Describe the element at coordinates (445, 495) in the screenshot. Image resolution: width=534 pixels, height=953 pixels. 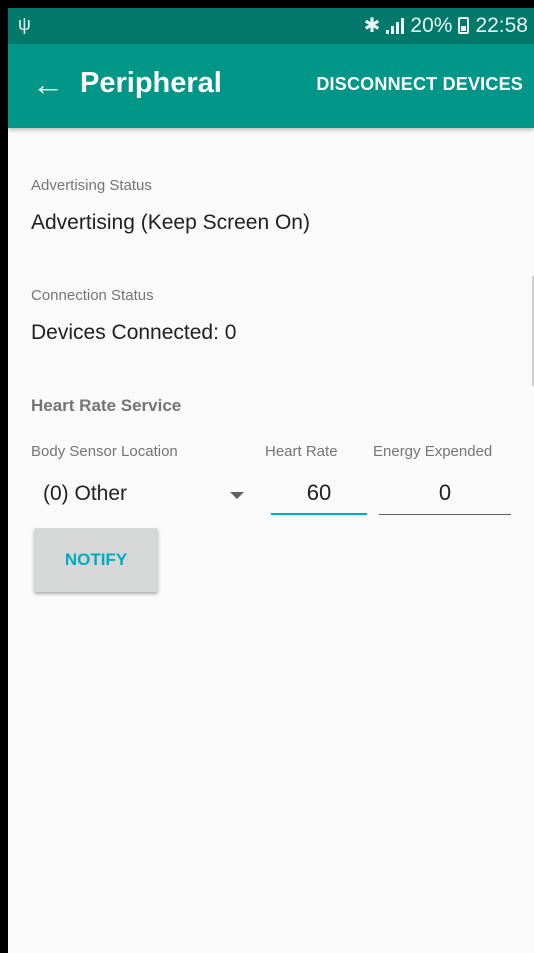
I see `energy-expended-input: 0` at that location.